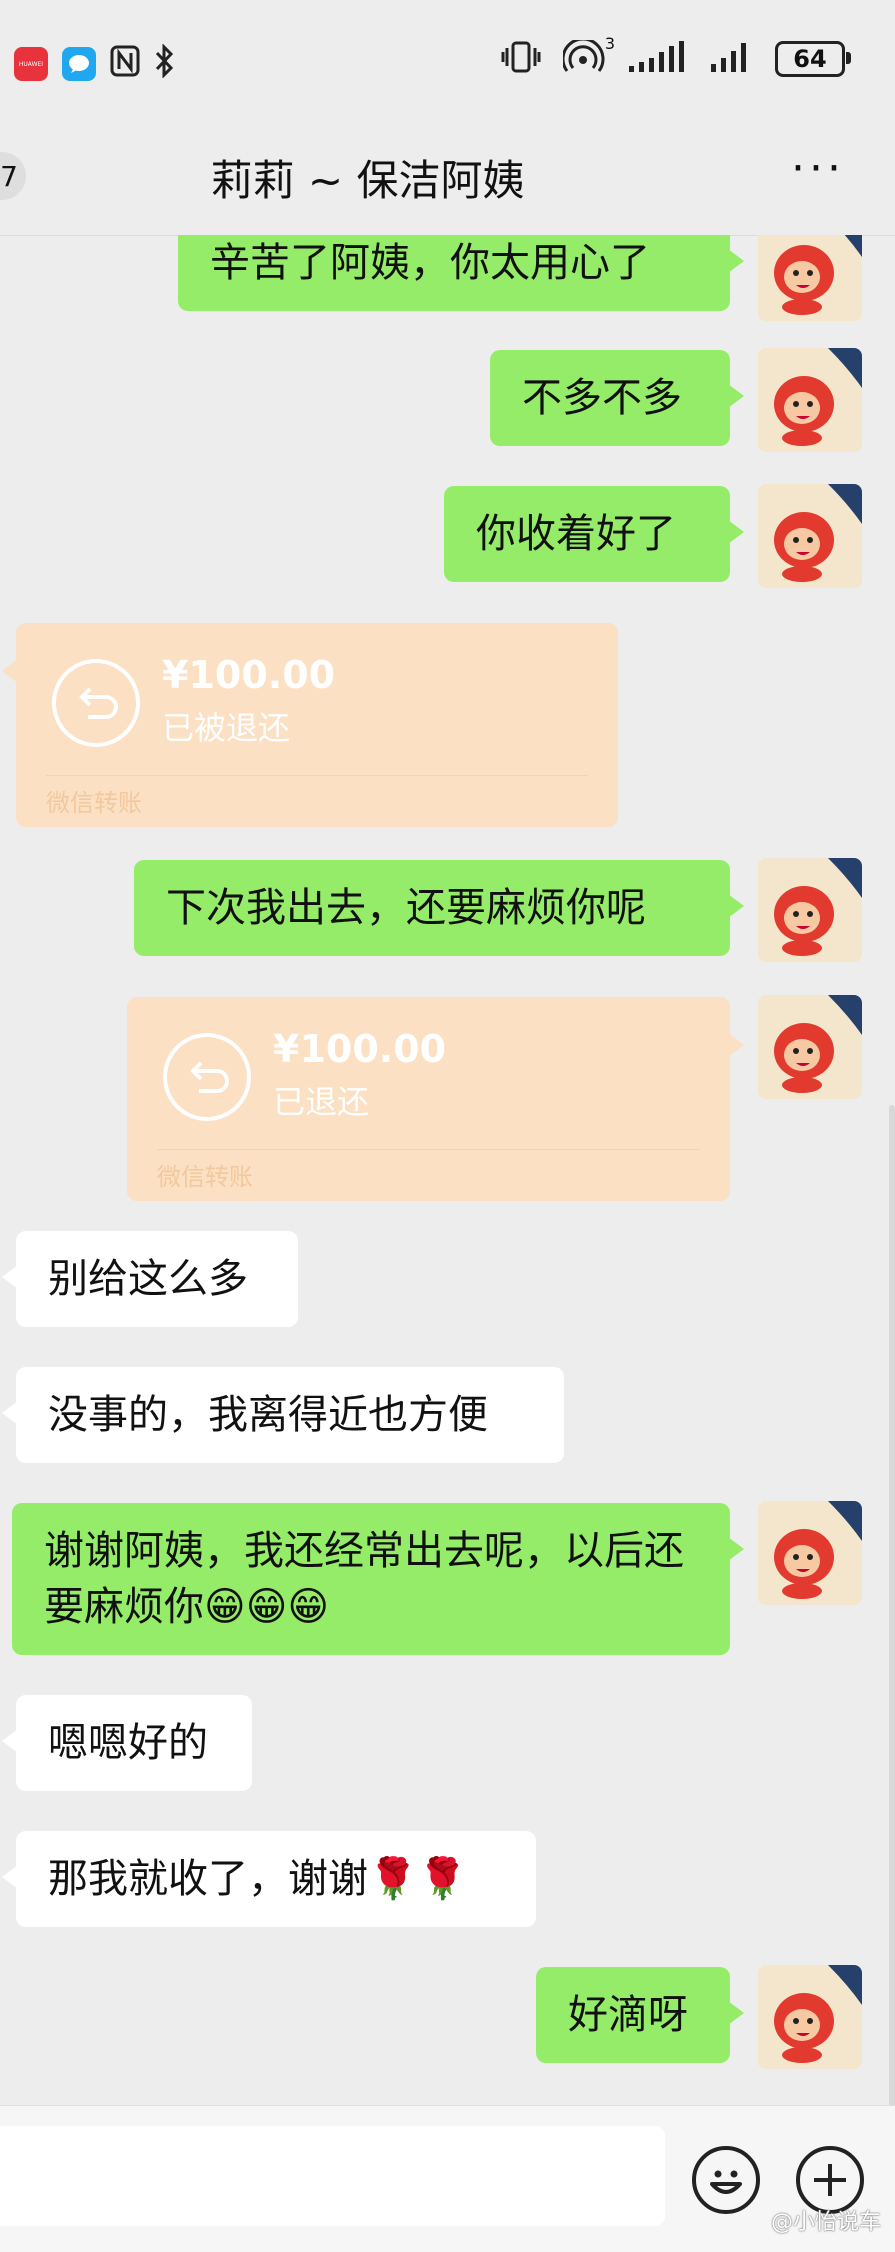 The image size is (895, 2252). I want to click on smile-icon, so click(726, 2182).